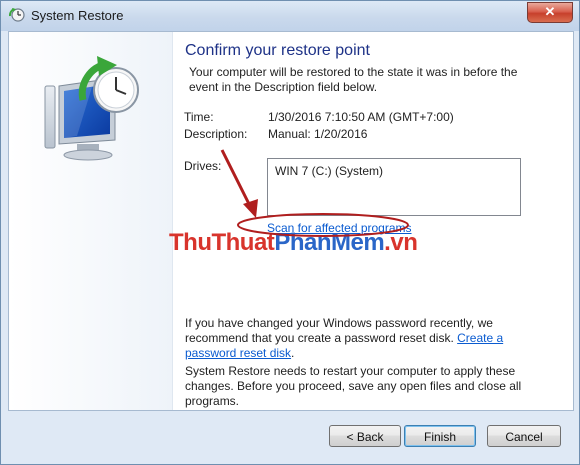 The width and height of the screenshot is (580, 465). Describe the element at coordinates (318, 134) in the screenshot. I see `description-value: Manual: 1/20/2016` at that location.